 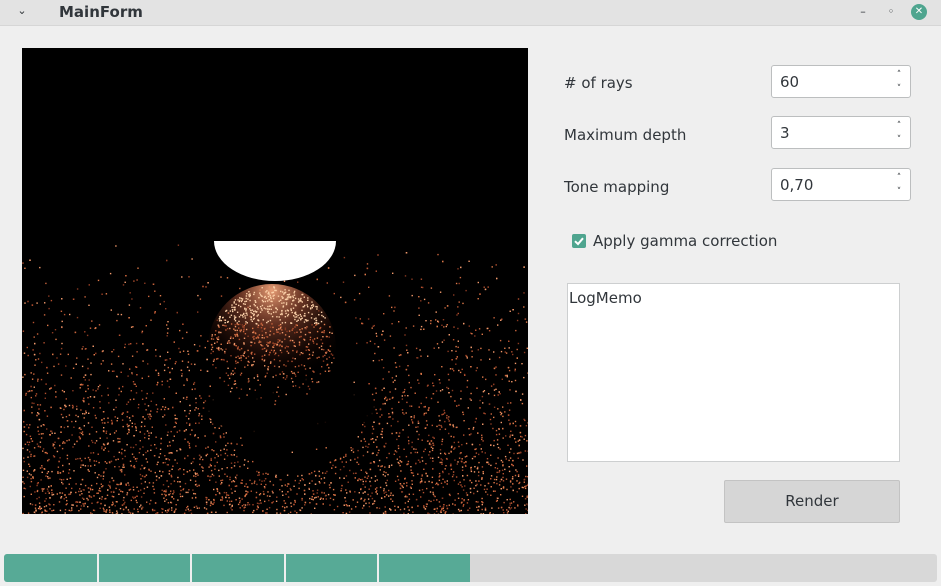 What do you see at coordinates (101, 12) in the screenshot?
I see `window-title: MainForm` at bounding box center [101, 12].